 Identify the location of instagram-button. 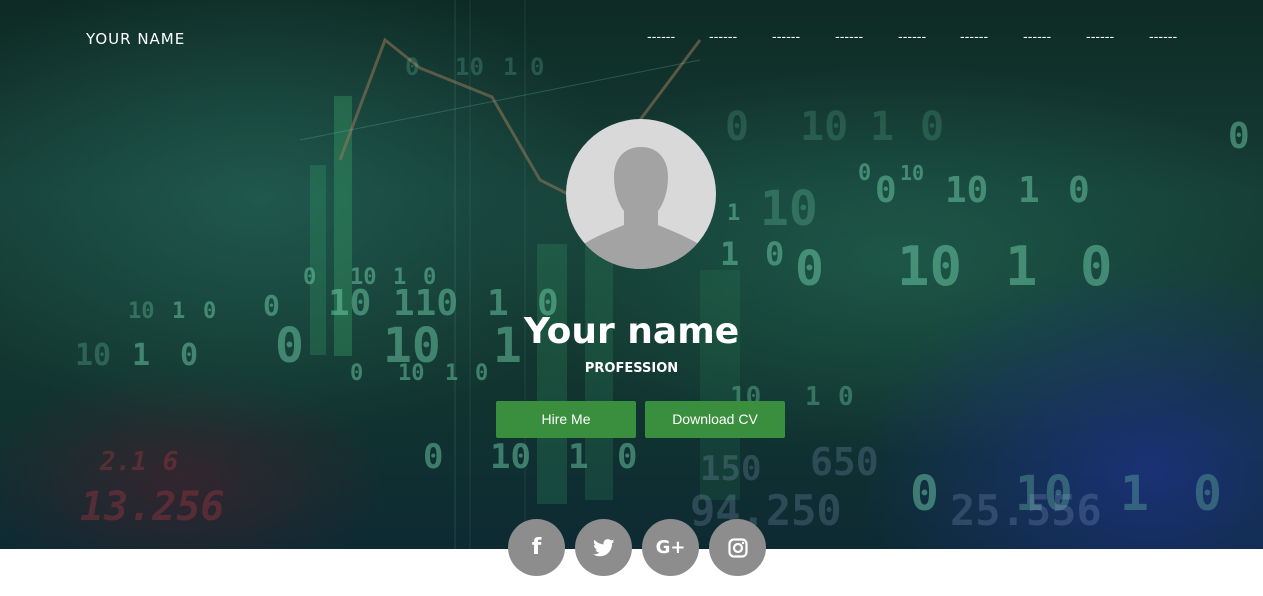
(737, 547).